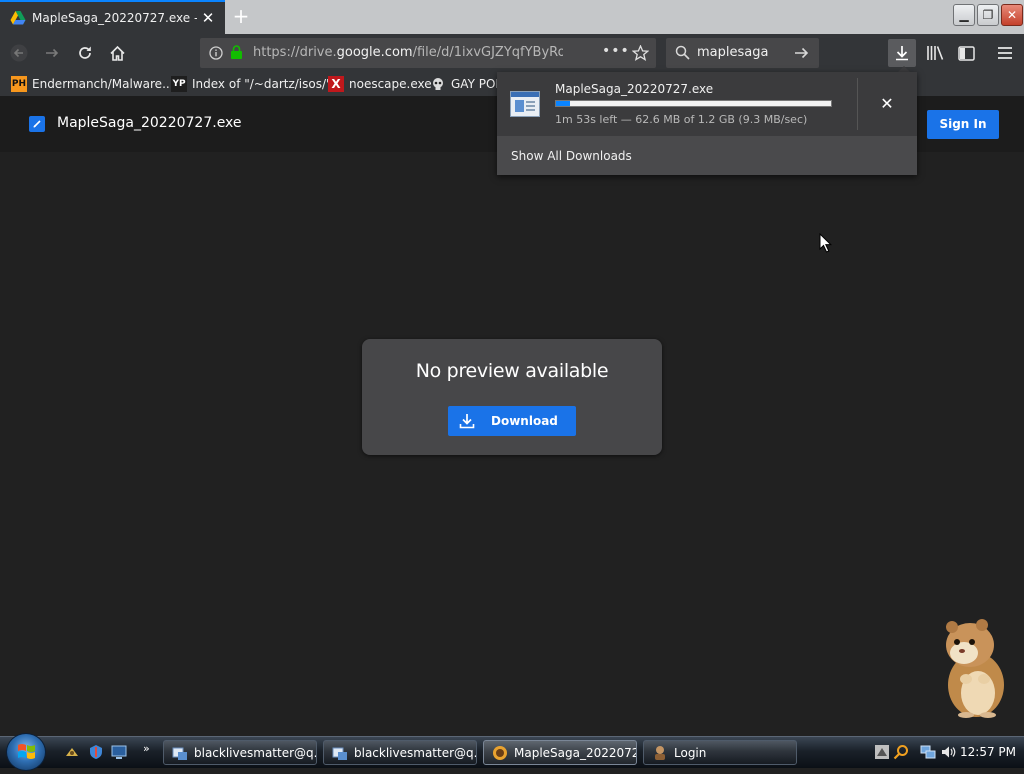 The width and height of the screenshot is (1024, 774). What do you see at coordinates (857, 104) in the screenshot?
I see `download-item-divider` at bounding box center [857, 104].